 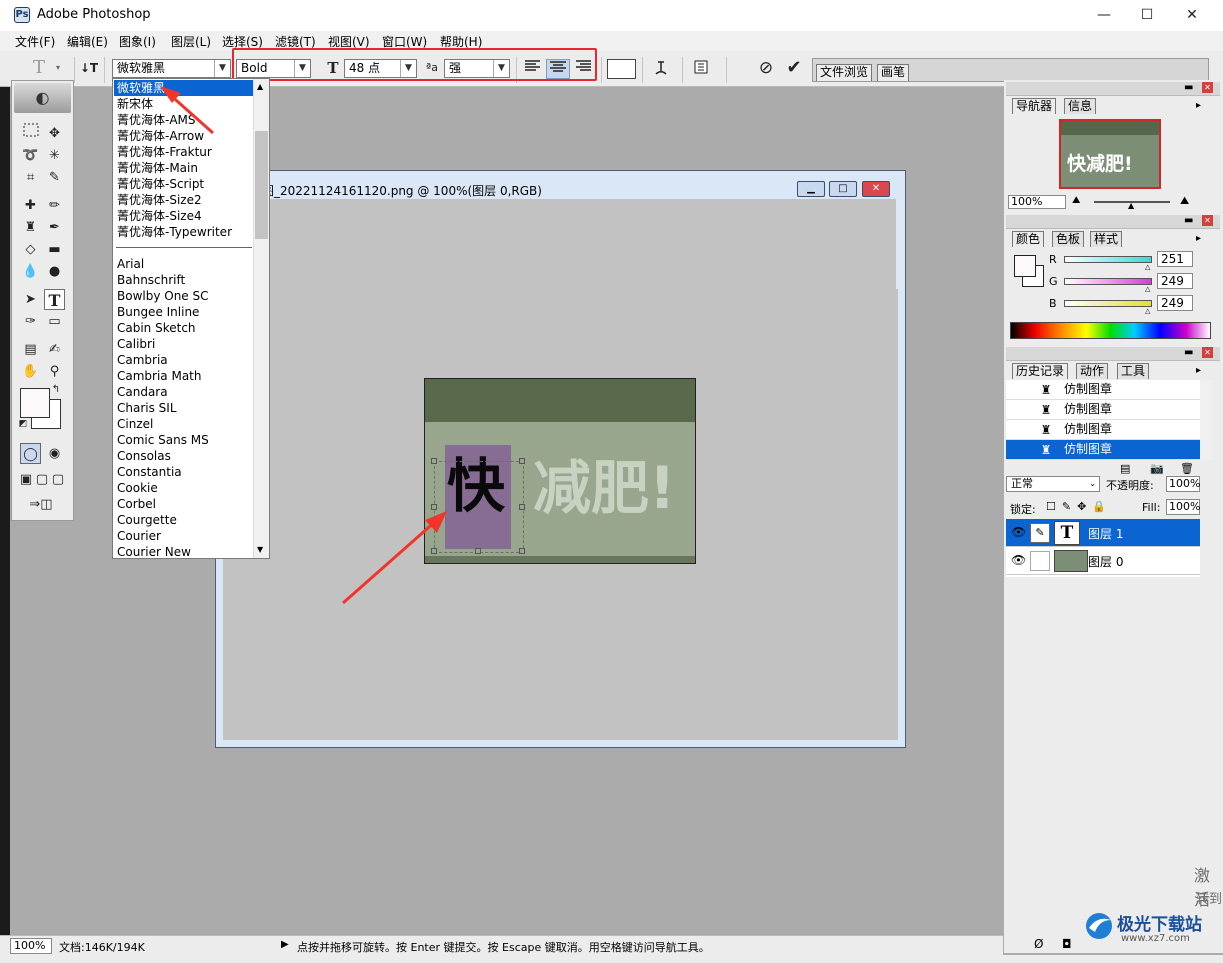 What do you see at coordinates (303, 345) in the screenshot?
I see `annotation-arrows` at bounding box center [303, 345].